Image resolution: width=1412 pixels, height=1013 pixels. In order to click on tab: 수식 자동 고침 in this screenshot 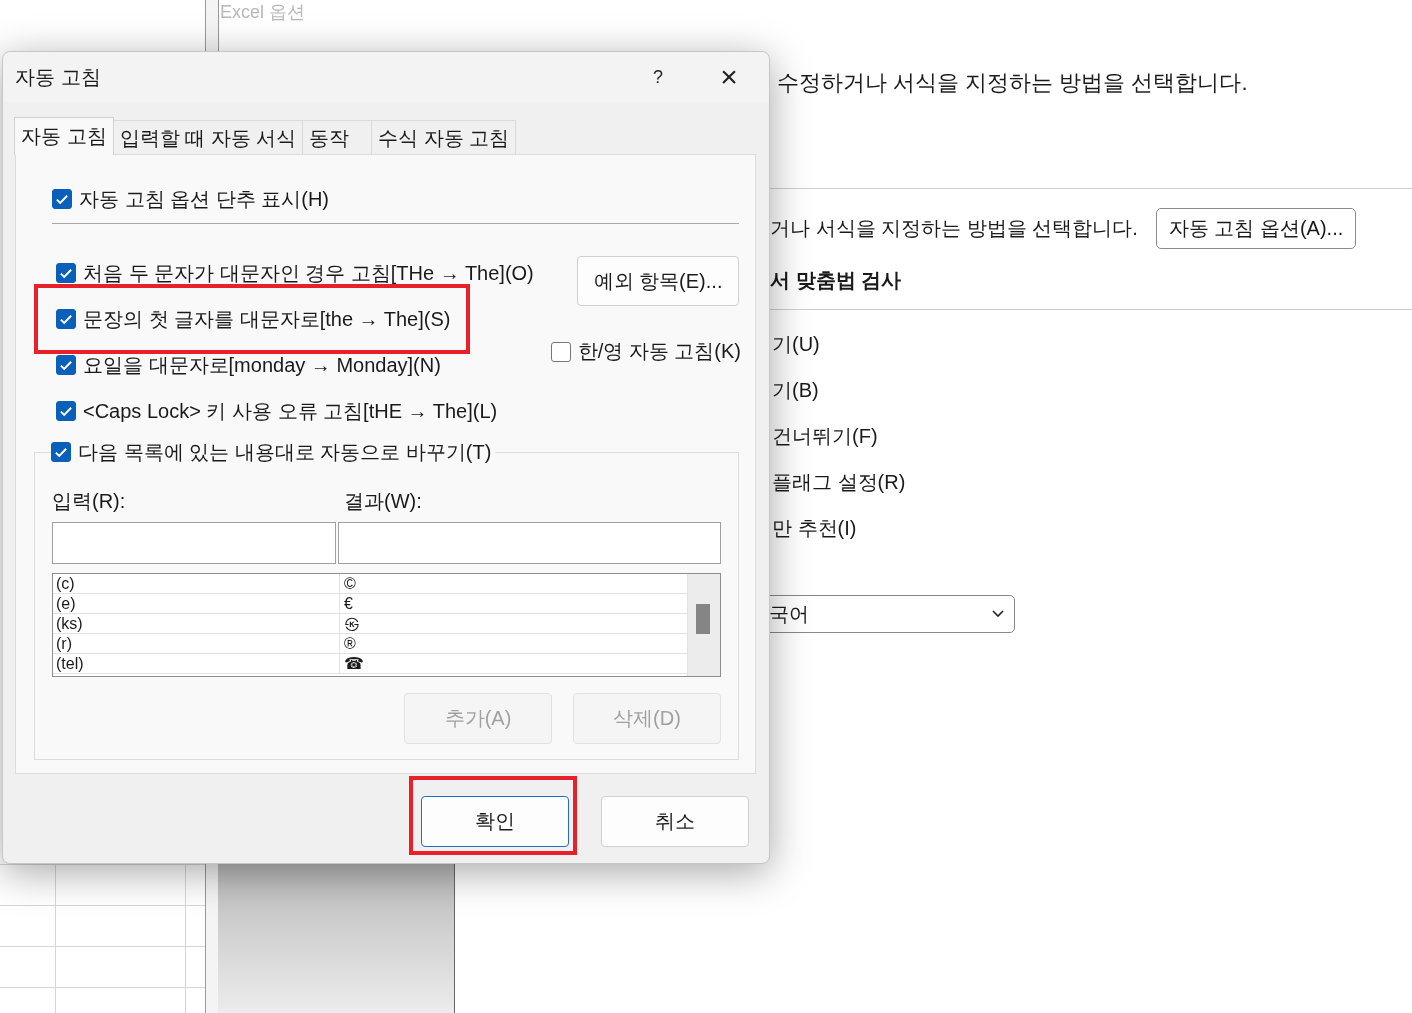, I will do `click(444, 137)`.